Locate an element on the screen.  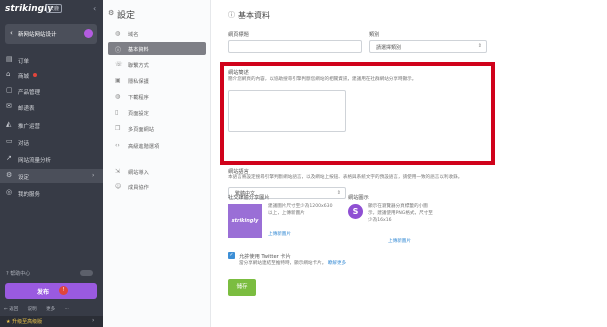
settings-item-multipage: ❐ 多頁面網站 is located at coordinates (157, 128).